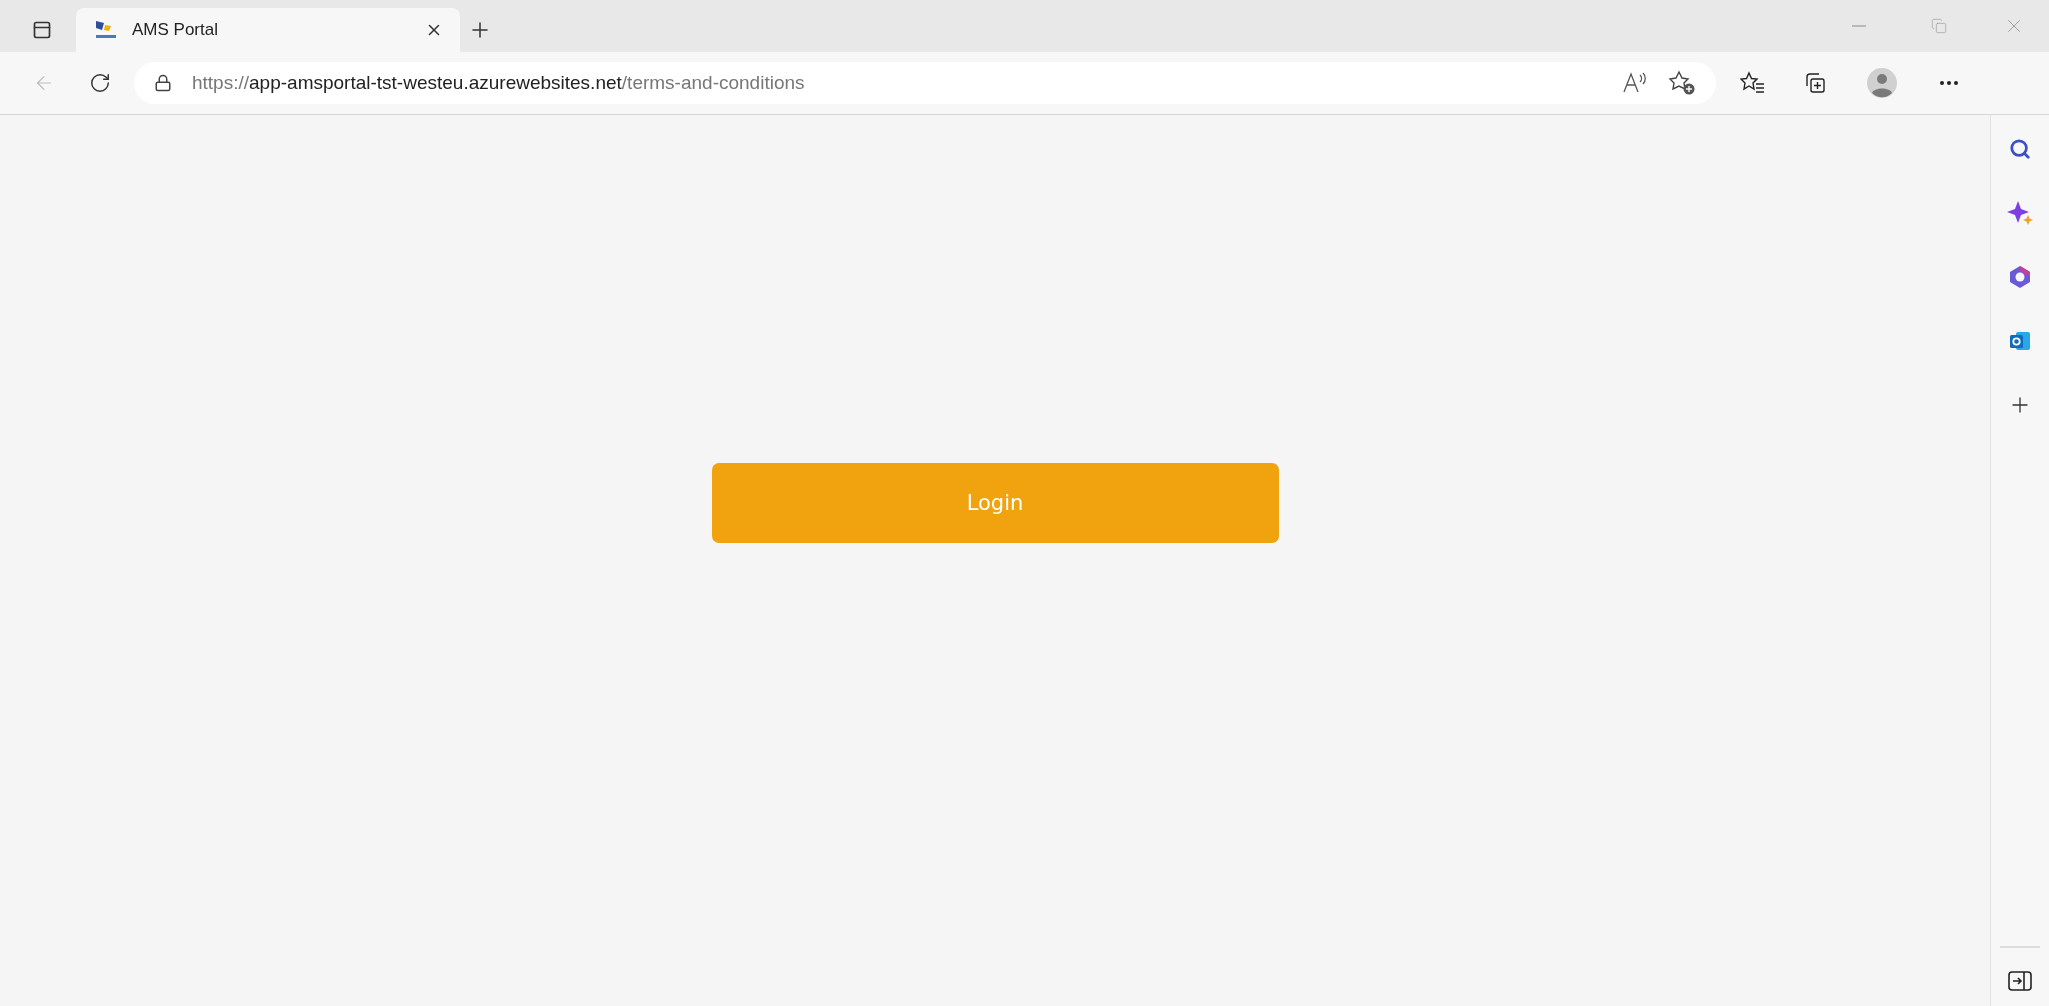 The image size is (2049, 1006). Describe the element at coordinates (175, 30) in the screenshot. I see `tab-title: AMS Portal` at that location.